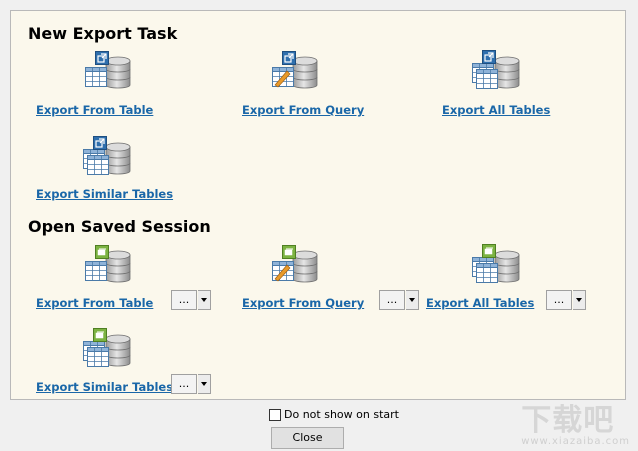  I want to click on session-export-from-table-link: Export From Table, so click(94, 303).